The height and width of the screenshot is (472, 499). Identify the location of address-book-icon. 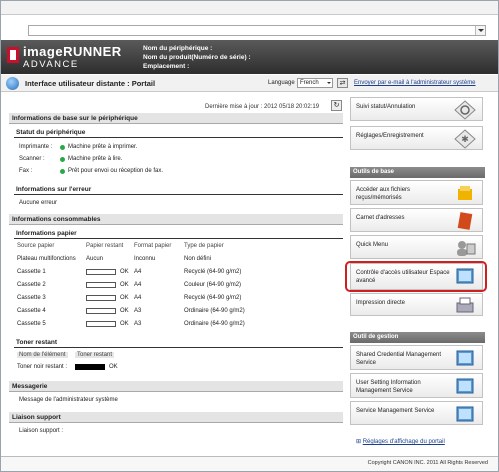
(465, 221).